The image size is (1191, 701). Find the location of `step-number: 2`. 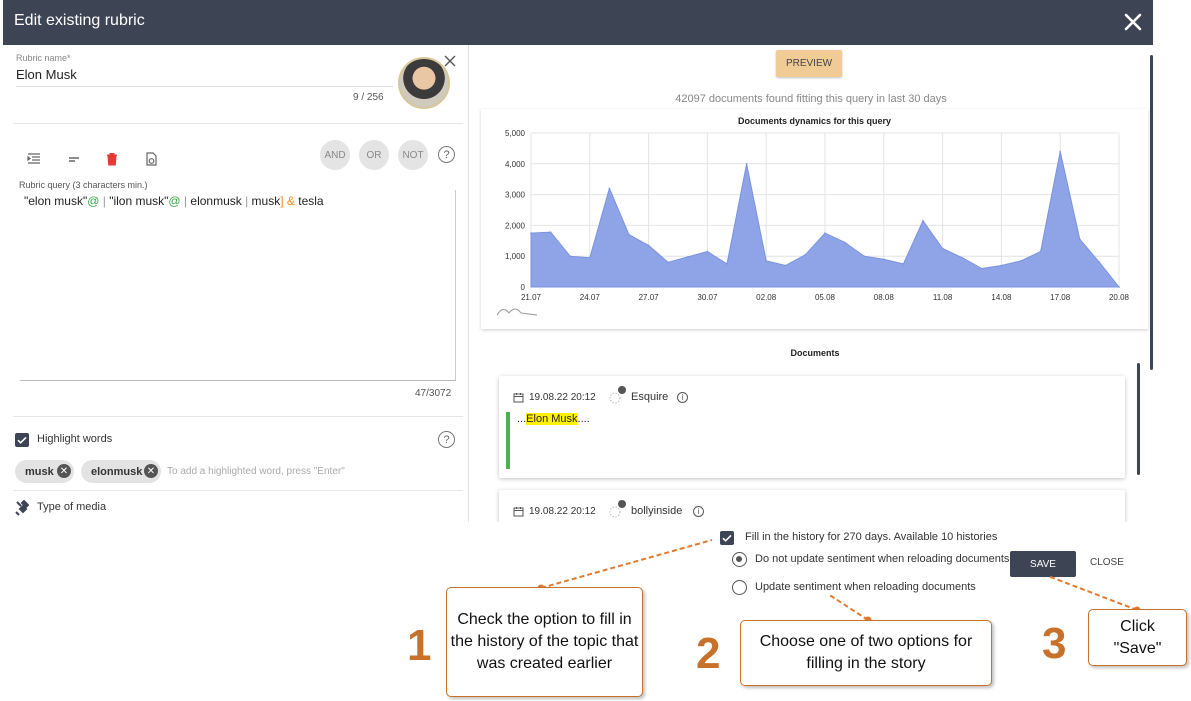

step-number: 2 is located at coordinates (708, 653).